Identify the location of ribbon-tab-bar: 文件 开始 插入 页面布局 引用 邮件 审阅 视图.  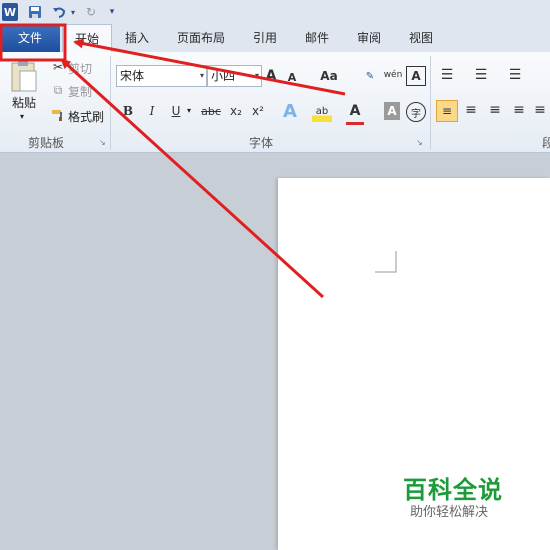
(275, 38).